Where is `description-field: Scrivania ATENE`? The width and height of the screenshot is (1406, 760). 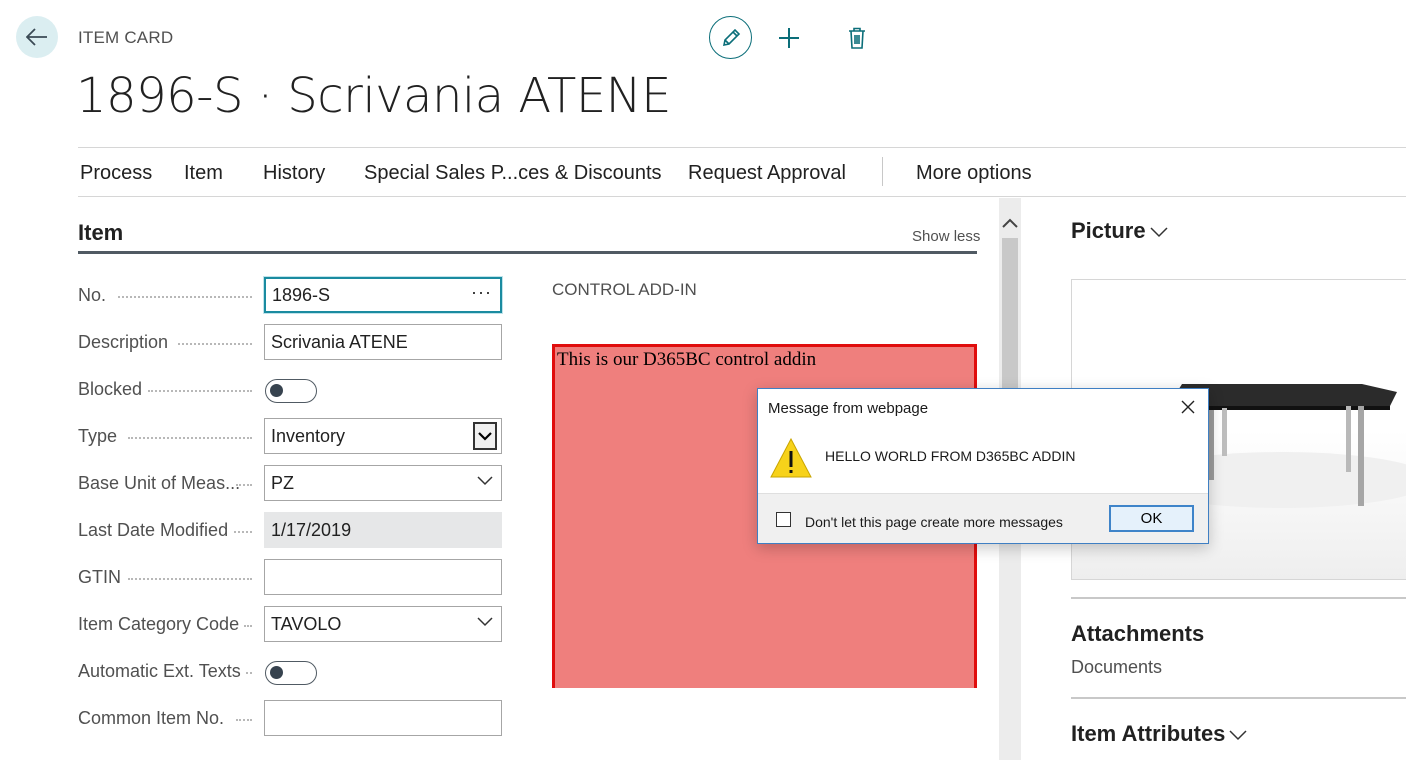 description-field: Scrivania ATENE is located at coordinates (383, 342).